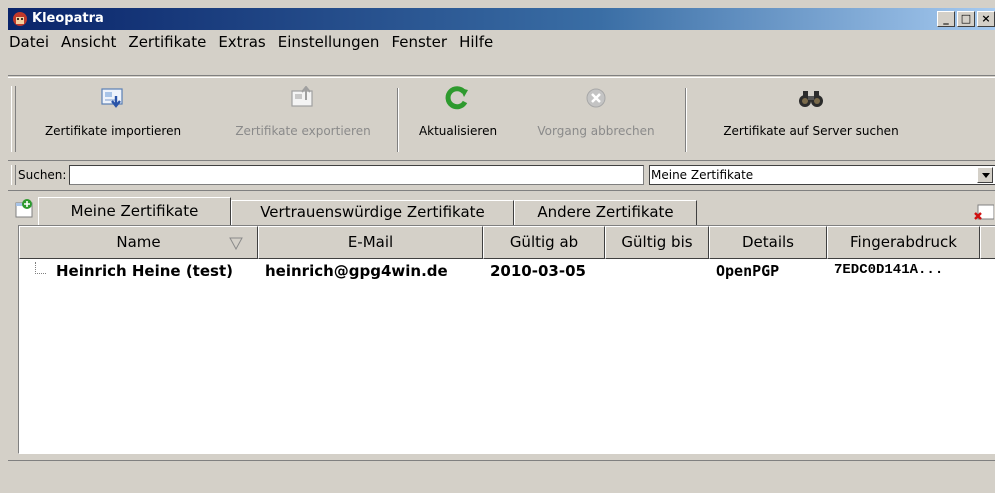 The image size is (995, 493). I want to click on column-label: Gültig bis, so click(657, 242).